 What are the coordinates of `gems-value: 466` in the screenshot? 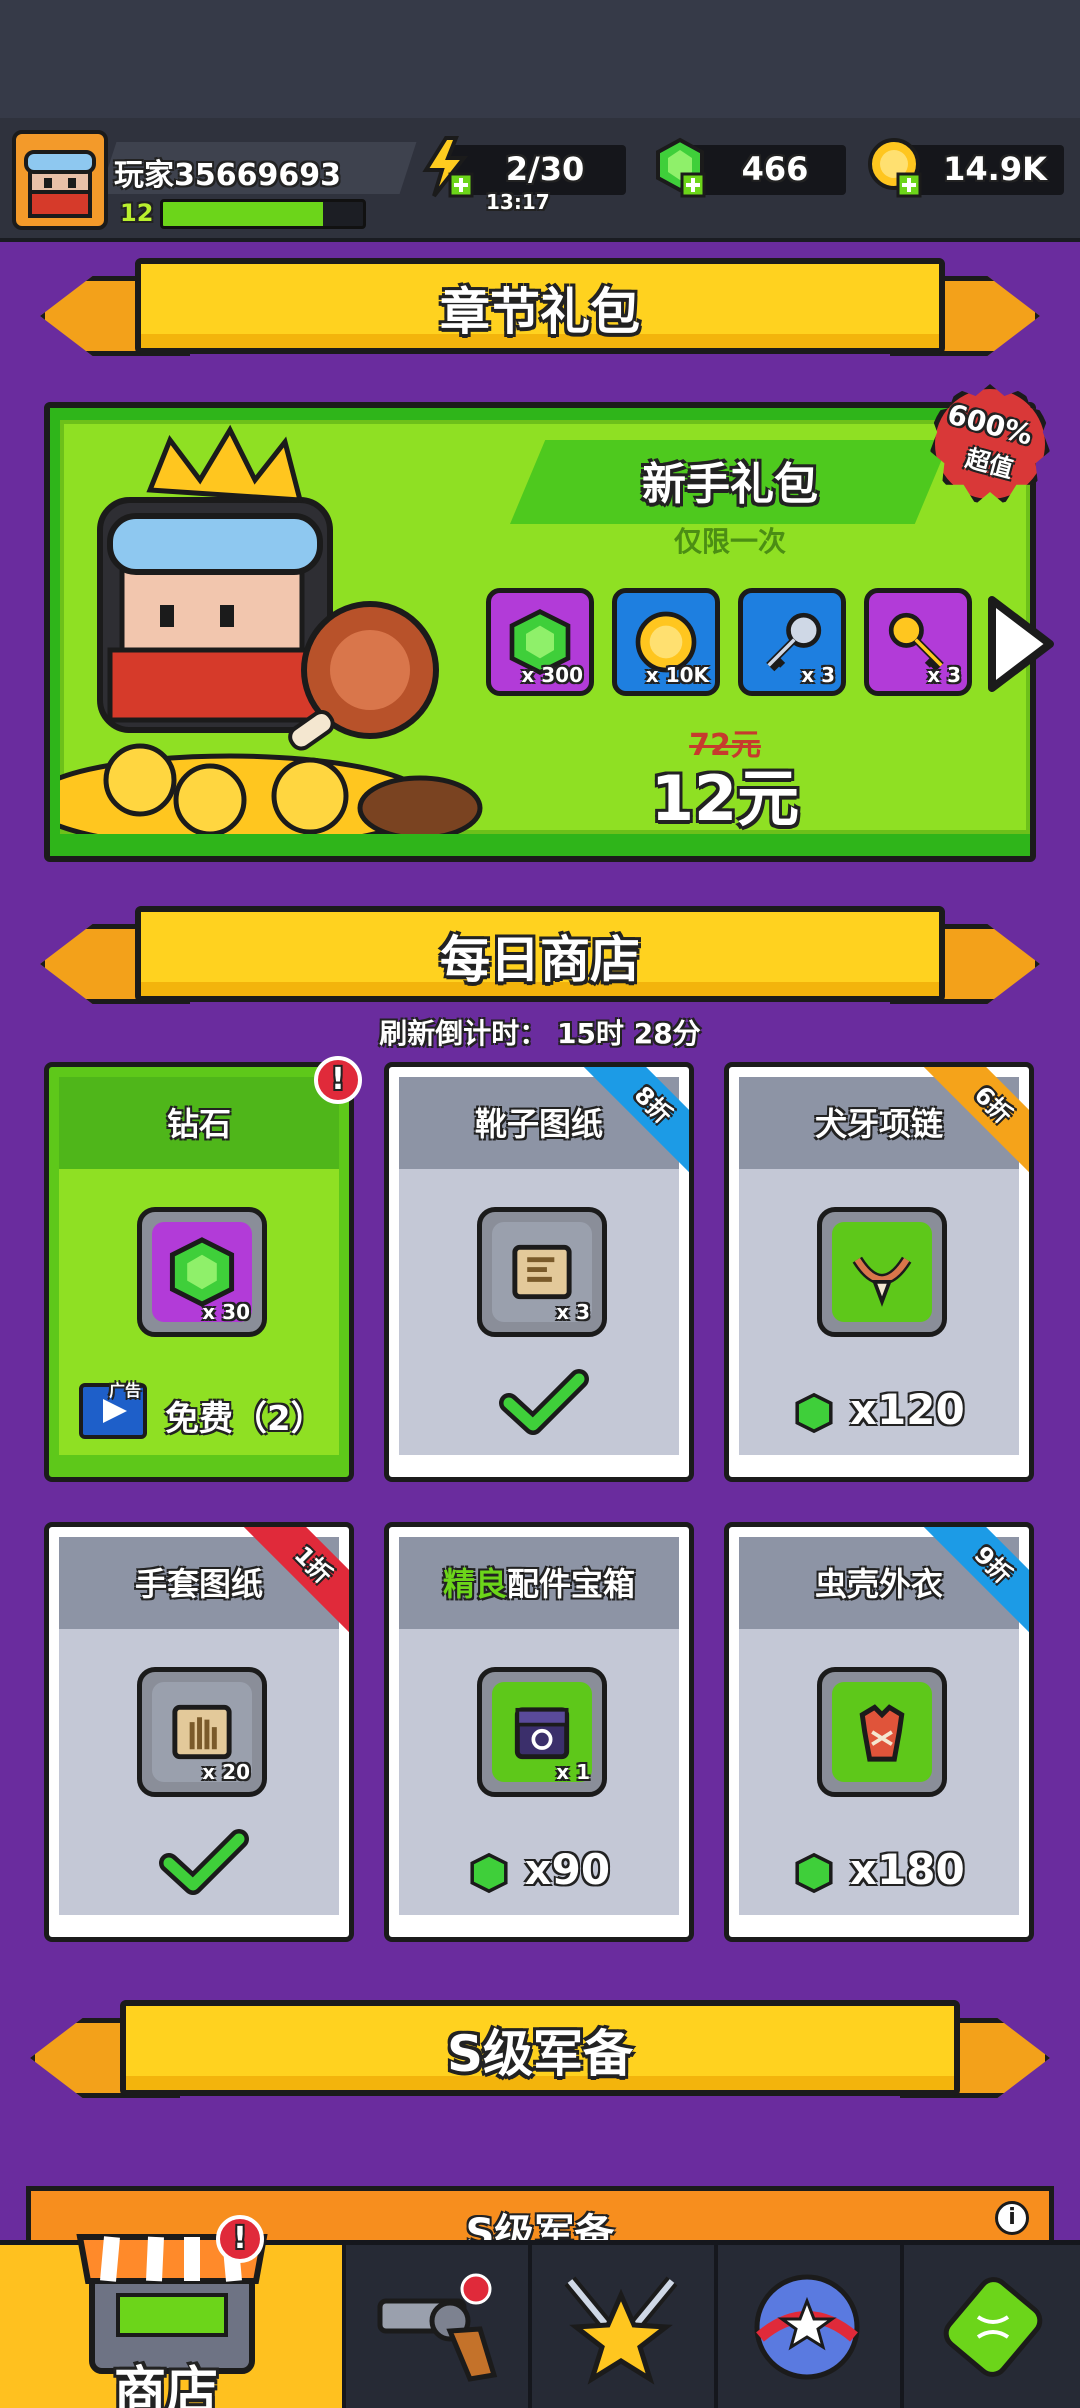 It's located at (775, 169).